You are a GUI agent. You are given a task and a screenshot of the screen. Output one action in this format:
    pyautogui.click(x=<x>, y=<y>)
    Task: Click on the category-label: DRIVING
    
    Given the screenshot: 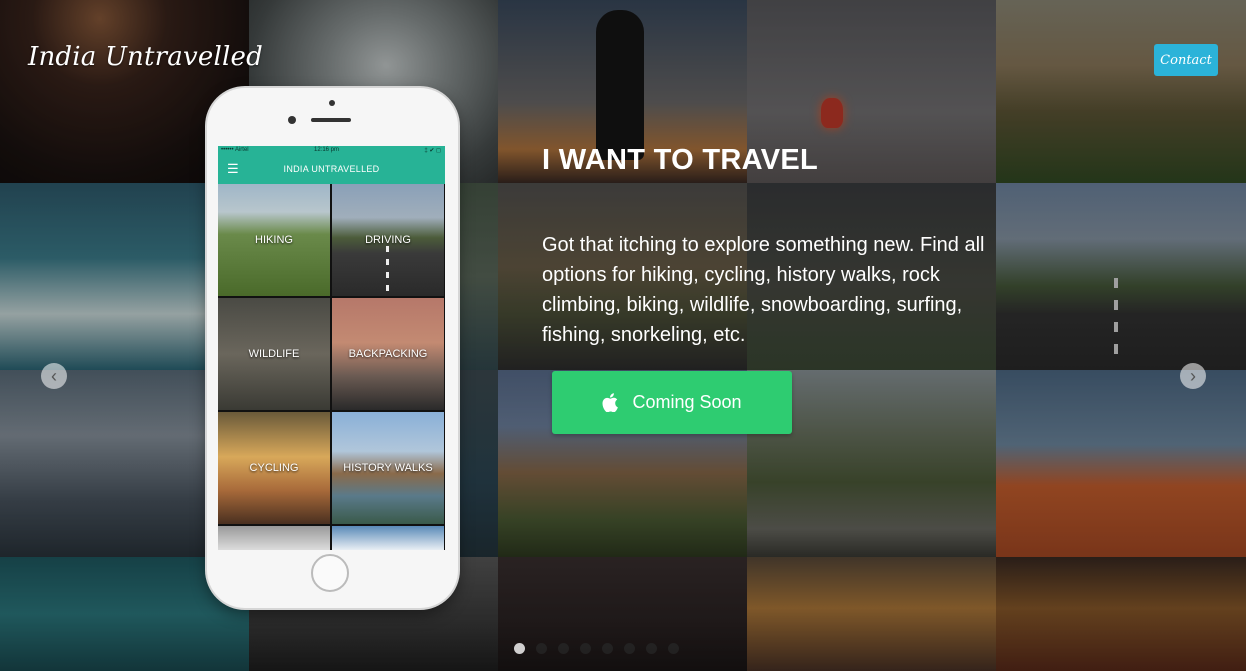 What is the action you would take?
    pyautogui.click(x=388, y=240)
    